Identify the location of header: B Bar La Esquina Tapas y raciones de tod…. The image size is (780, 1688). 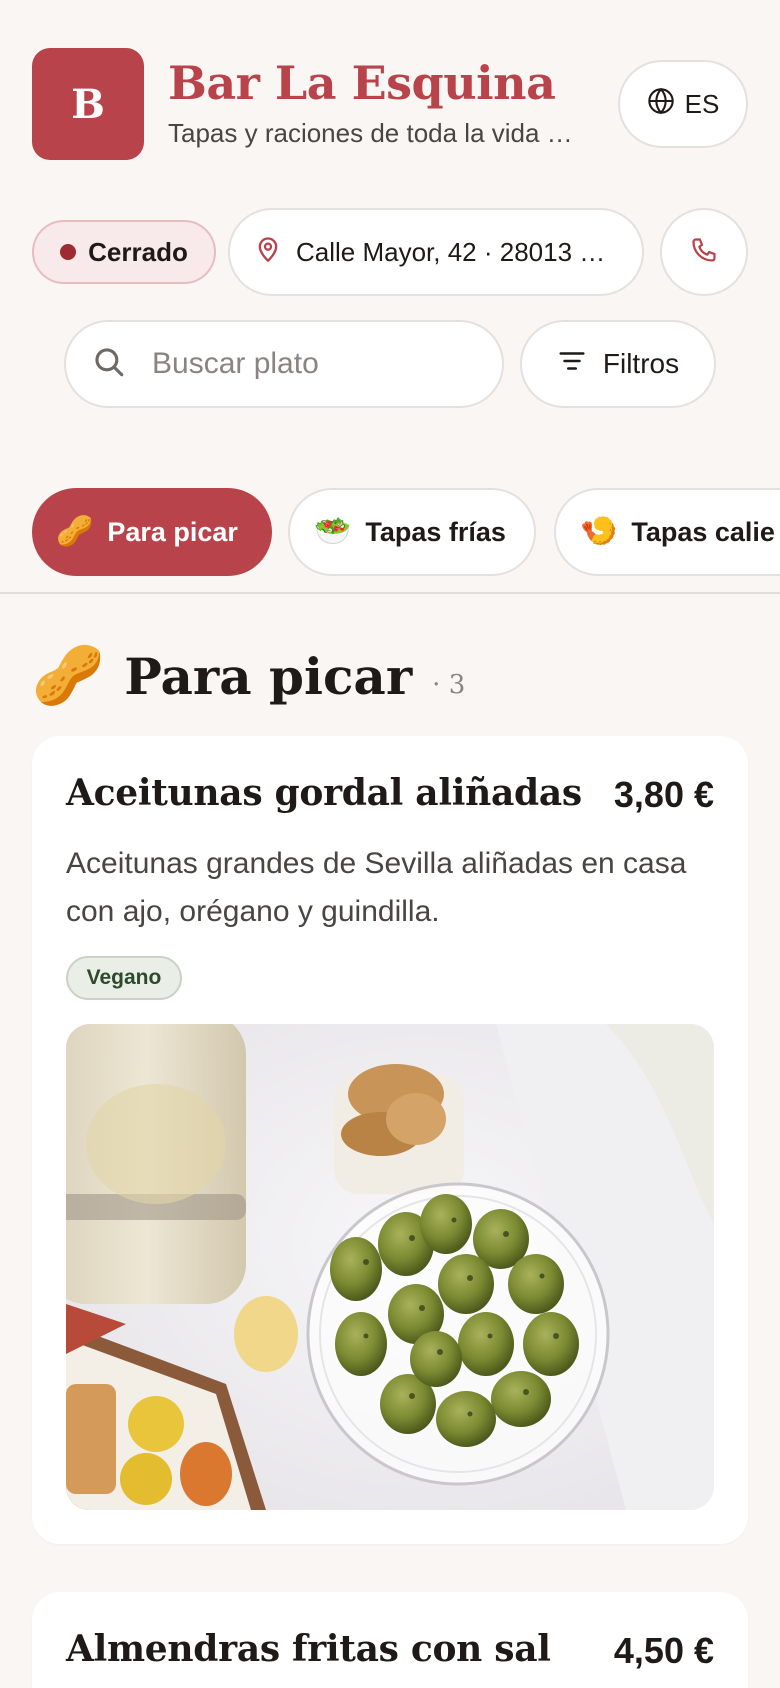
(390, 104).